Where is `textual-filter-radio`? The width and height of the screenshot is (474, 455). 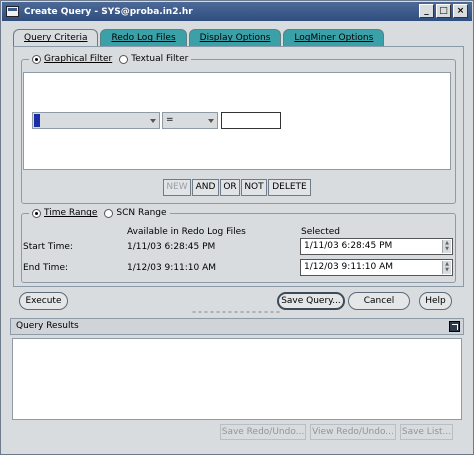 textual-filter-radio is located at coordinates (124, 59).